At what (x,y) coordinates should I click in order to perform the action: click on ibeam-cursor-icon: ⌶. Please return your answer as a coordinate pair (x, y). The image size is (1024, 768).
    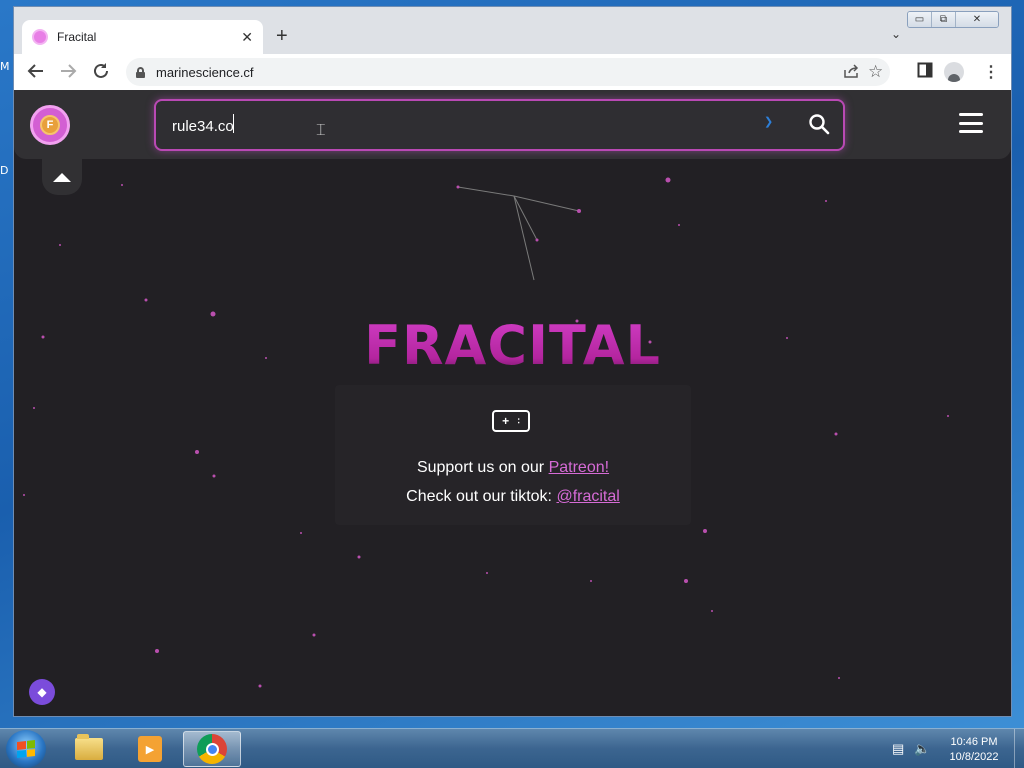
    Looking at the image, I should click on (321, 130).